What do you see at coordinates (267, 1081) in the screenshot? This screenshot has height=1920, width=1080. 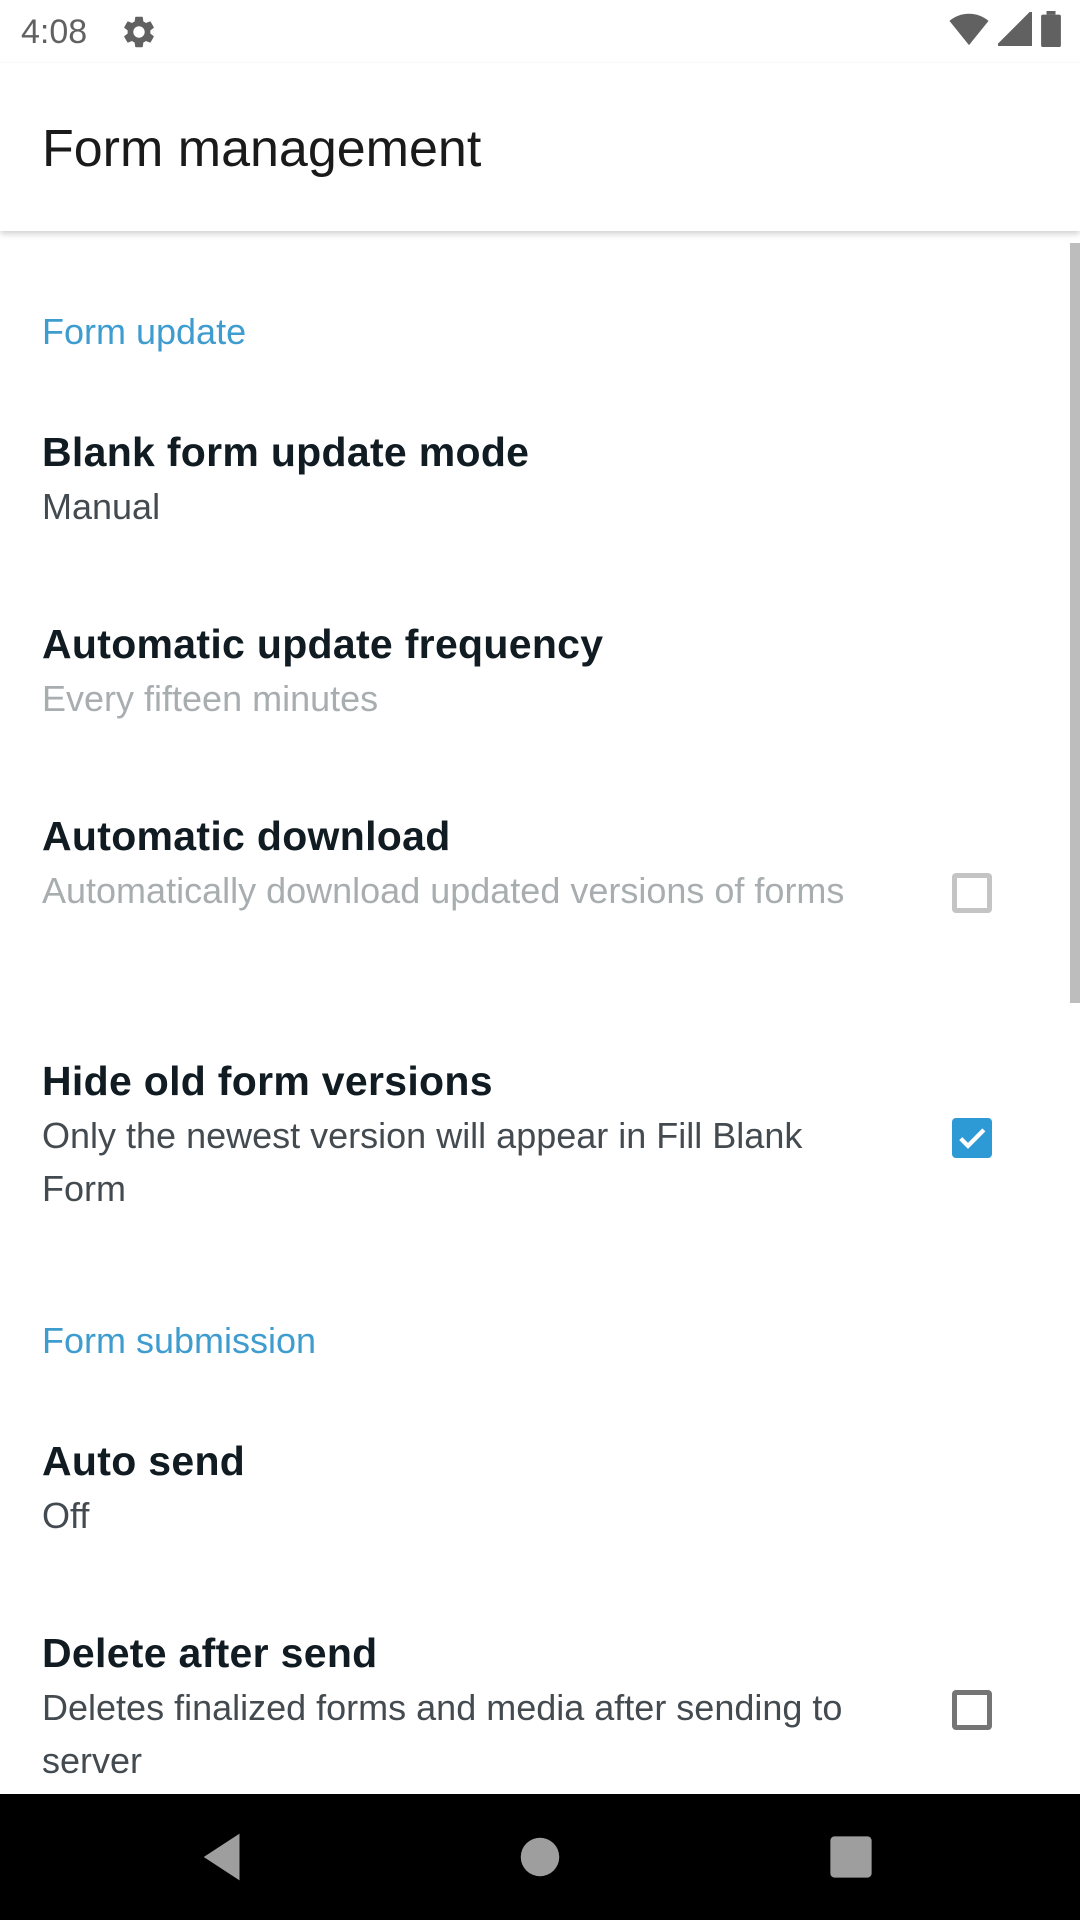 I see `pref-title: Hide old form versions` at bounding box center [267, 1081].